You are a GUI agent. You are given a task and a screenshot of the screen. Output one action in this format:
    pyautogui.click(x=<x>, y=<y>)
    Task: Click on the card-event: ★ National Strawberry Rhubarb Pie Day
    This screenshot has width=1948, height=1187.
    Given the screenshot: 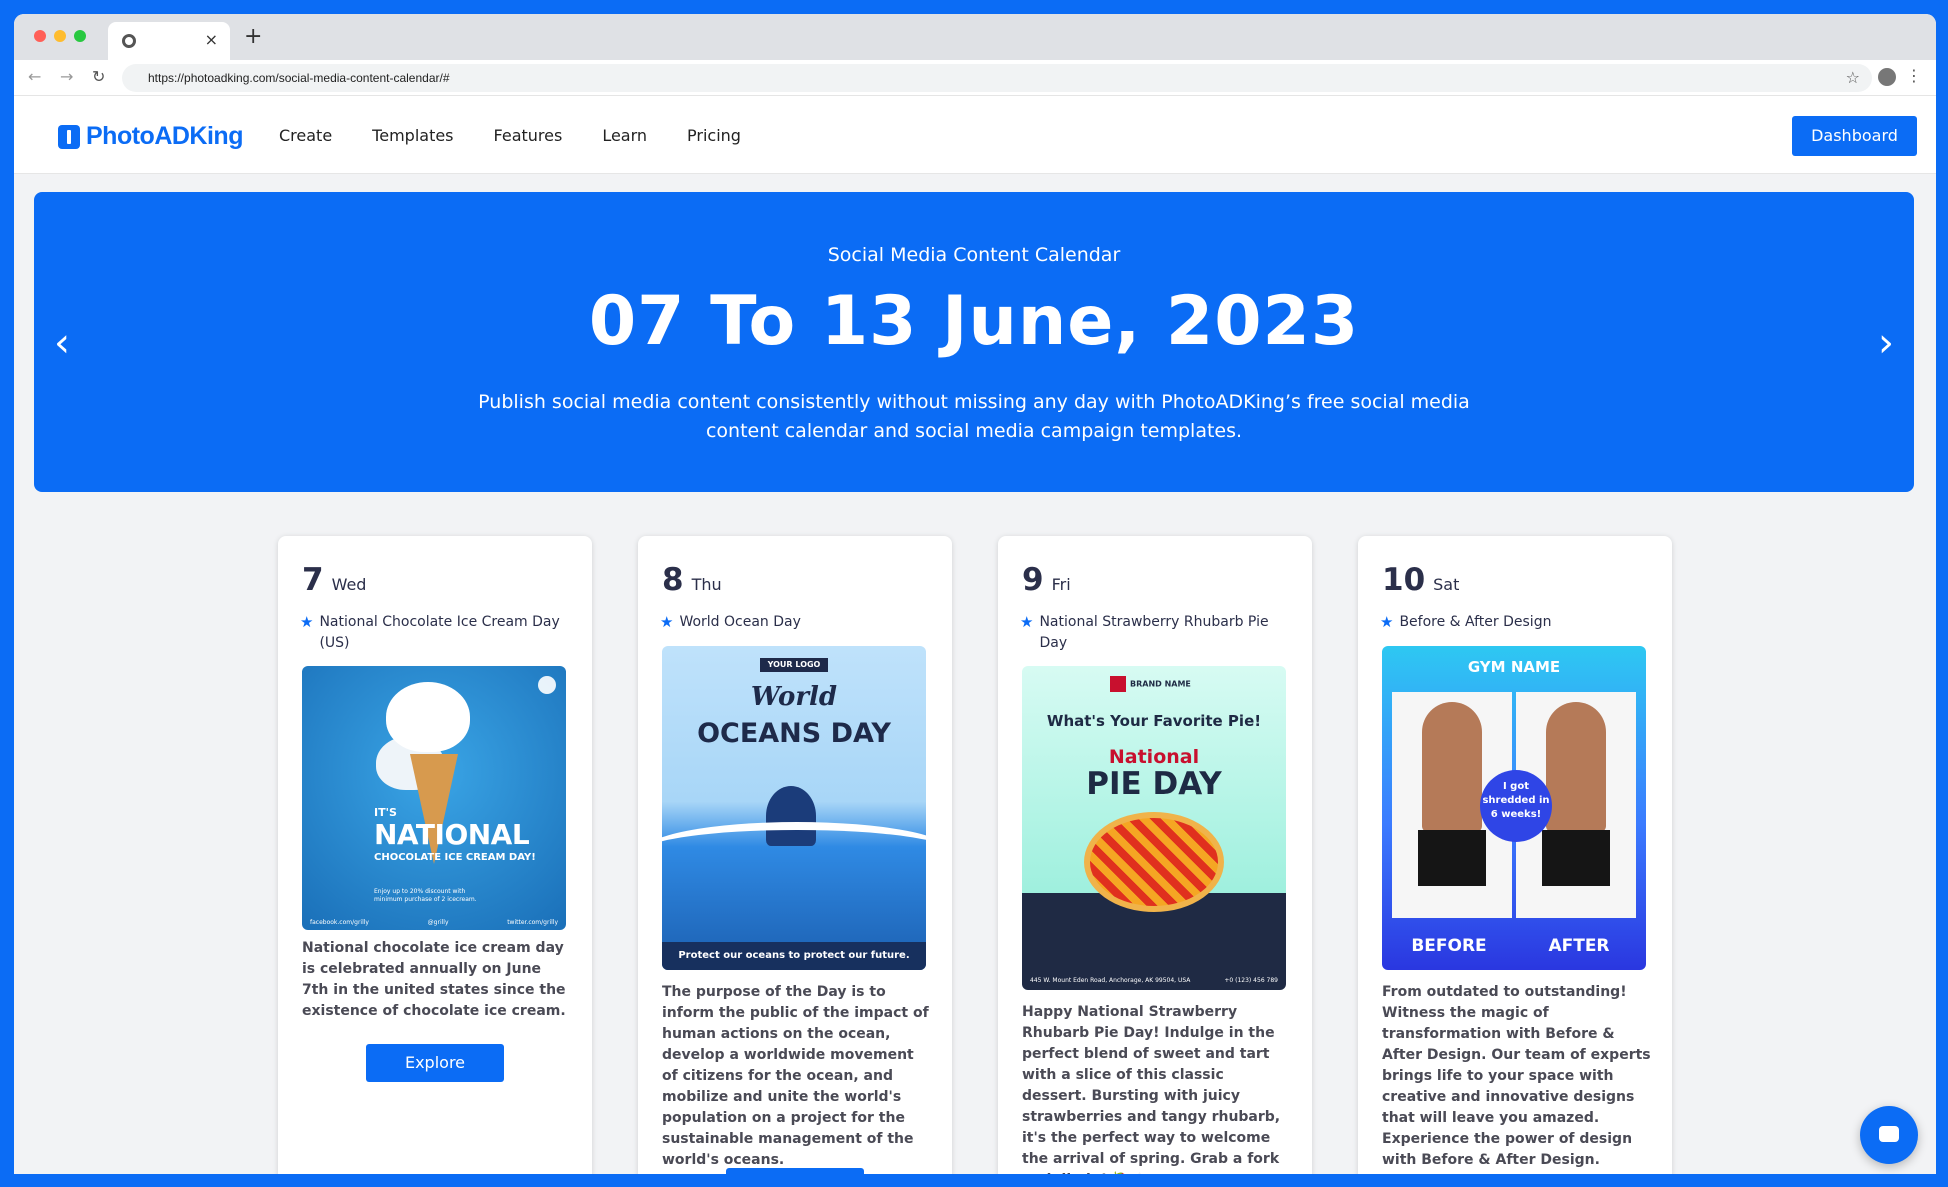 What is the action you would take?
    pyautogui.click(x=1155, y=633)
    